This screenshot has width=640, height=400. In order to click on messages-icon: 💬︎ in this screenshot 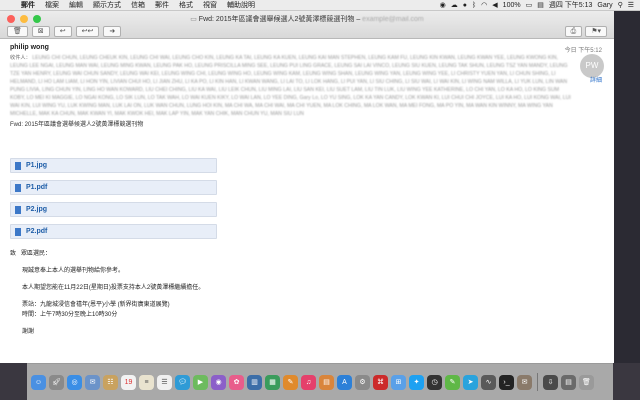, I will do `click(182, 382)`.